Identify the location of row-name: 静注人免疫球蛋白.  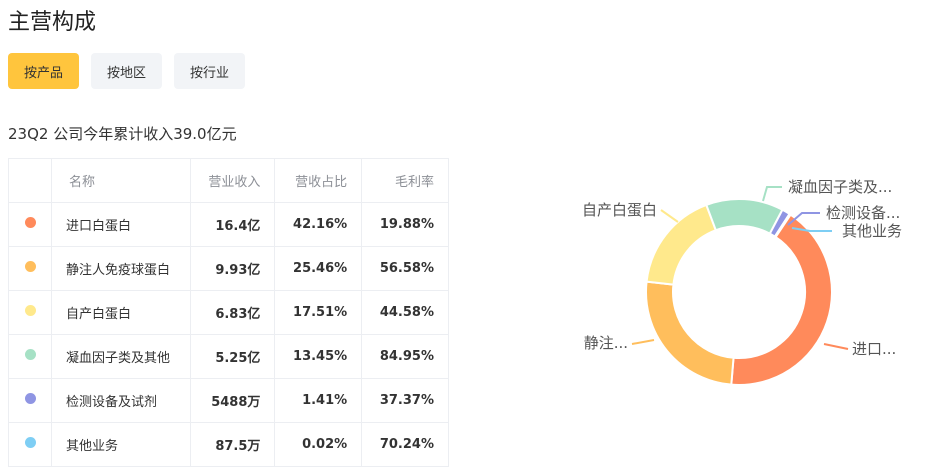
(121, 268).